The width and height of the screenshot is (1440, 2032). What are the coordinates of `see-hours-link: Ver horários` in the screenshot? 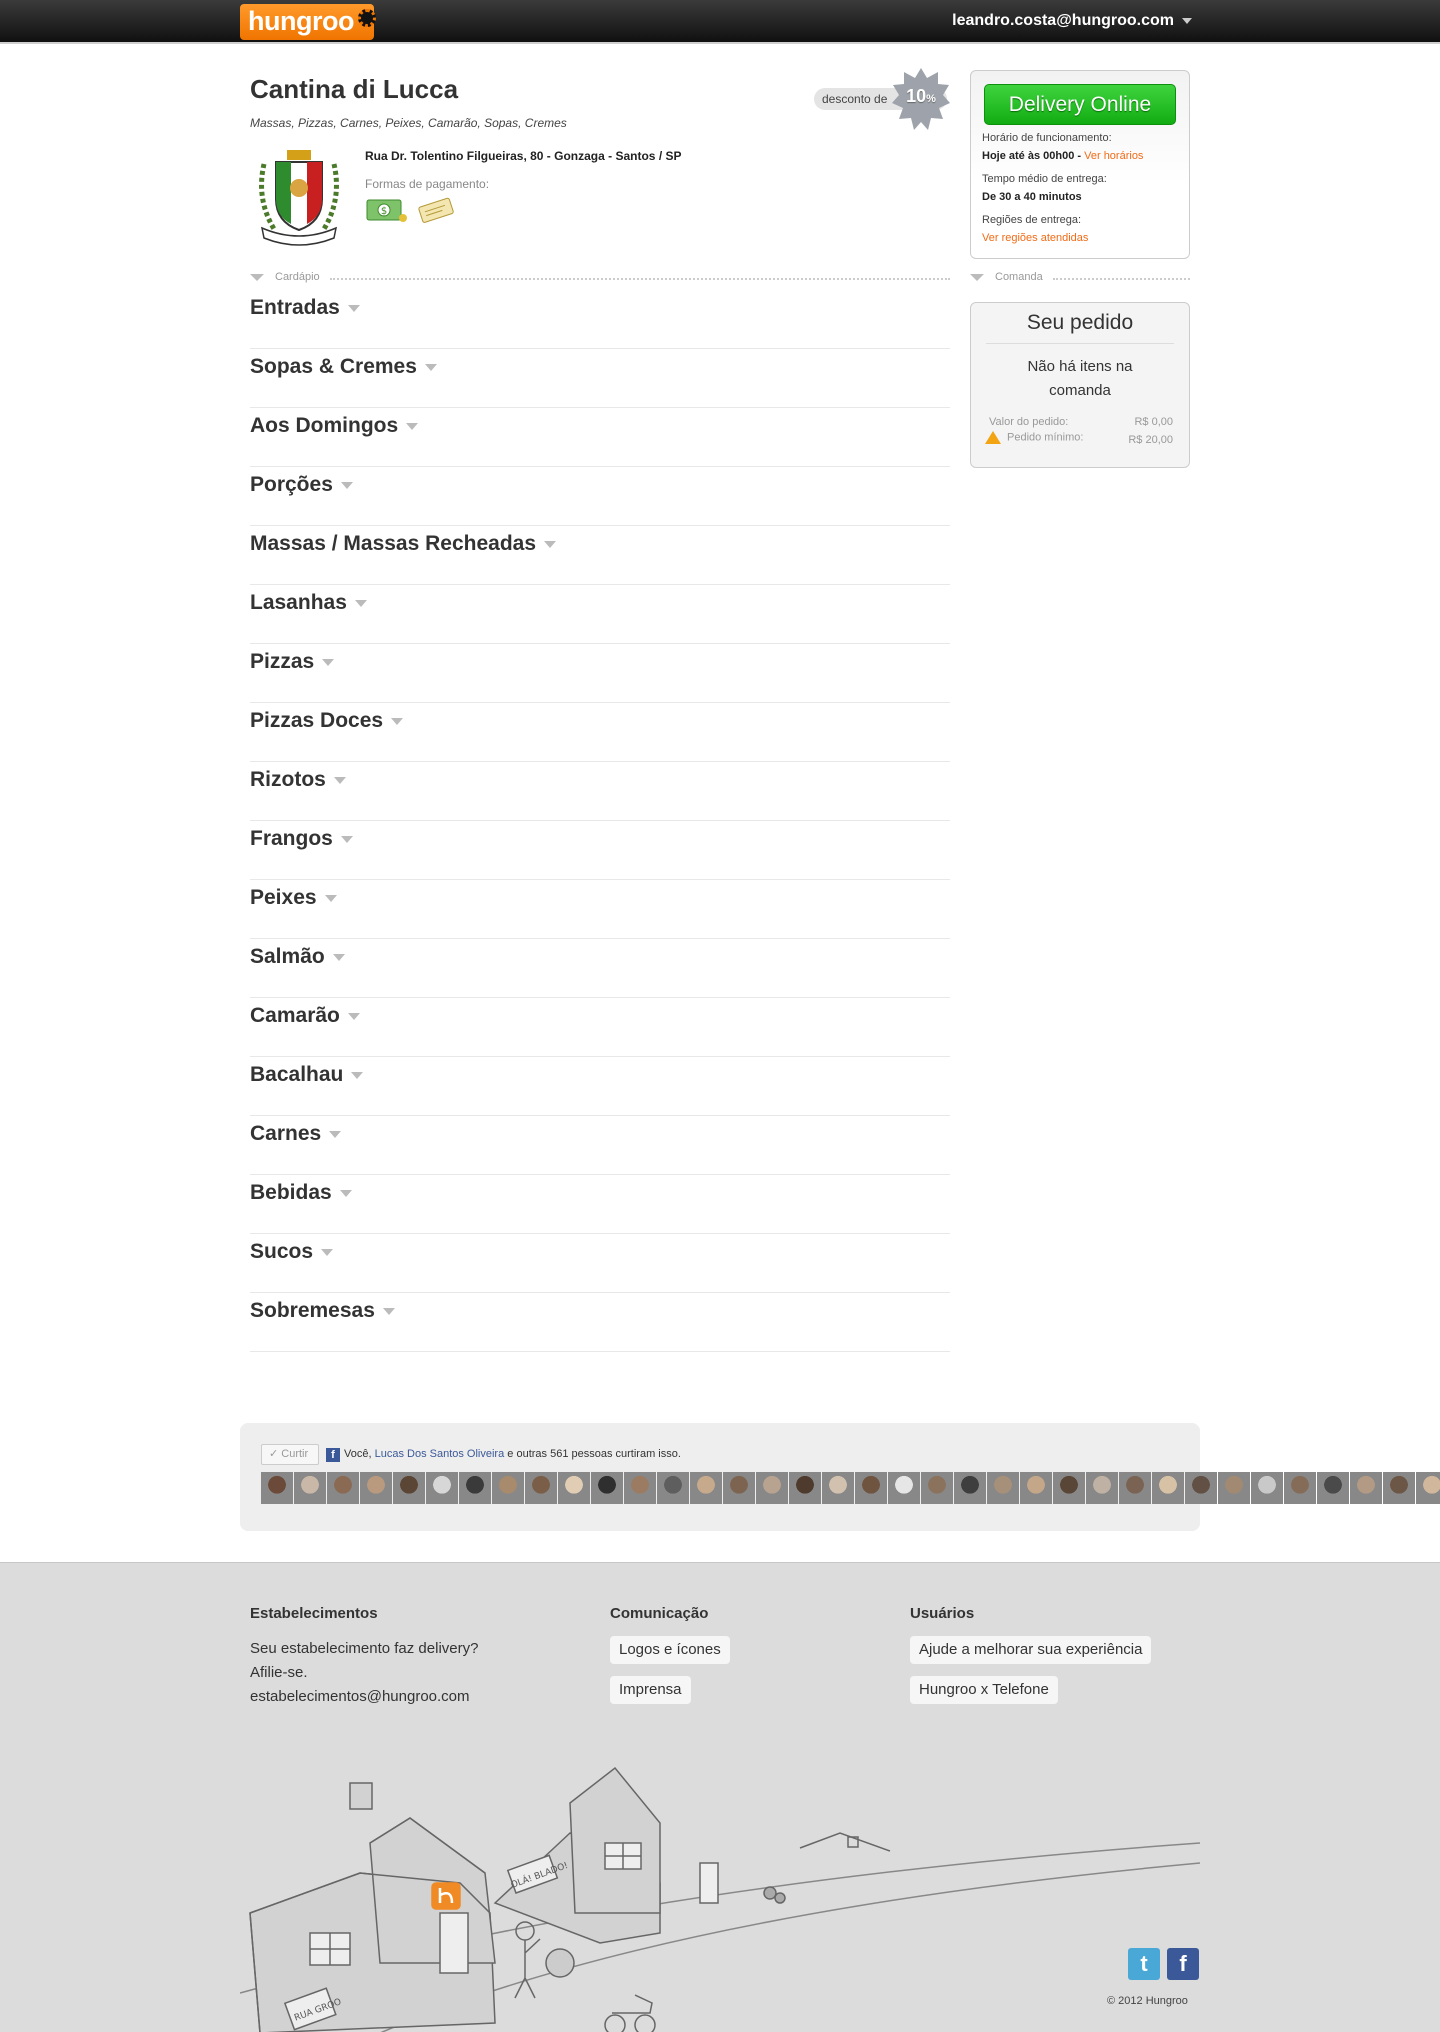 It's located at (1113, 156).